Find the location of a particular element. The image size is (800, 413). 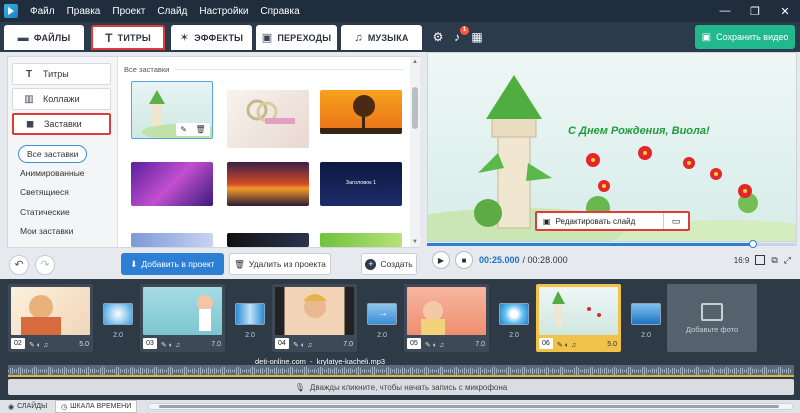

create-button: + Создать is located at coordinates (389, 264).